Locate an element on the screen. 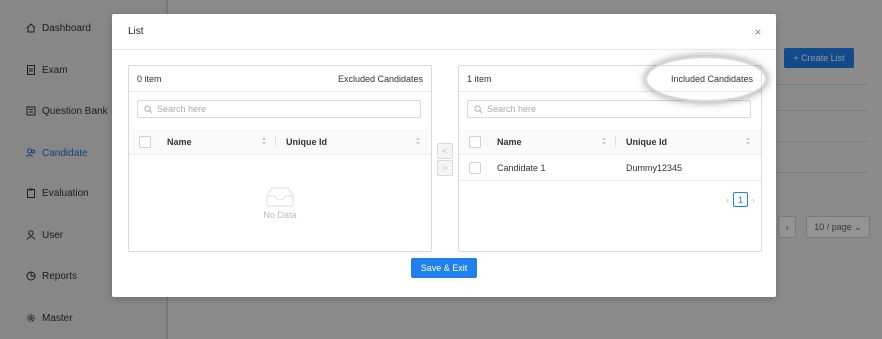 The image size is (882, 339). item-count: 0 item is located at coordinates (149, 79).